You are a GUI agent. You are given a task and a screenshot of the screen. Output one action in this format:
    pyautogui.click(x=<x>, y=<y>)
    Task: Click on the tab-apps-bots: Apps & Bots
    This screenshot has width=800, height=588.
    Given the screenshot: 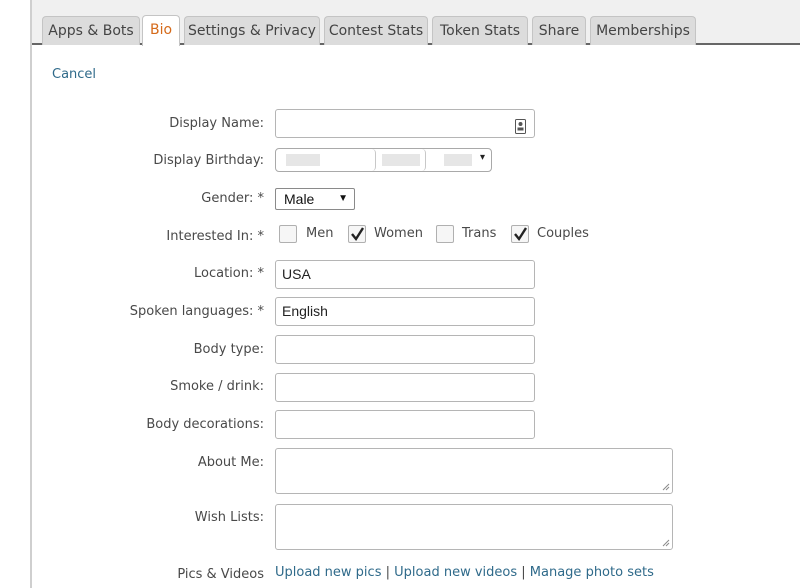 What is the action you would take?
    pyautogui.click(x=91, y=30)
    